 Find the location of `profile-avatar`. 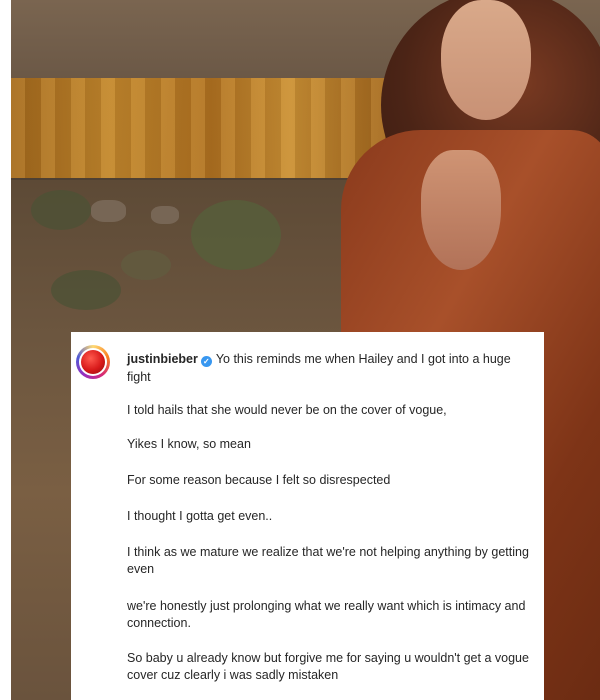

profile-avatar is located at coordinates (93, 362).